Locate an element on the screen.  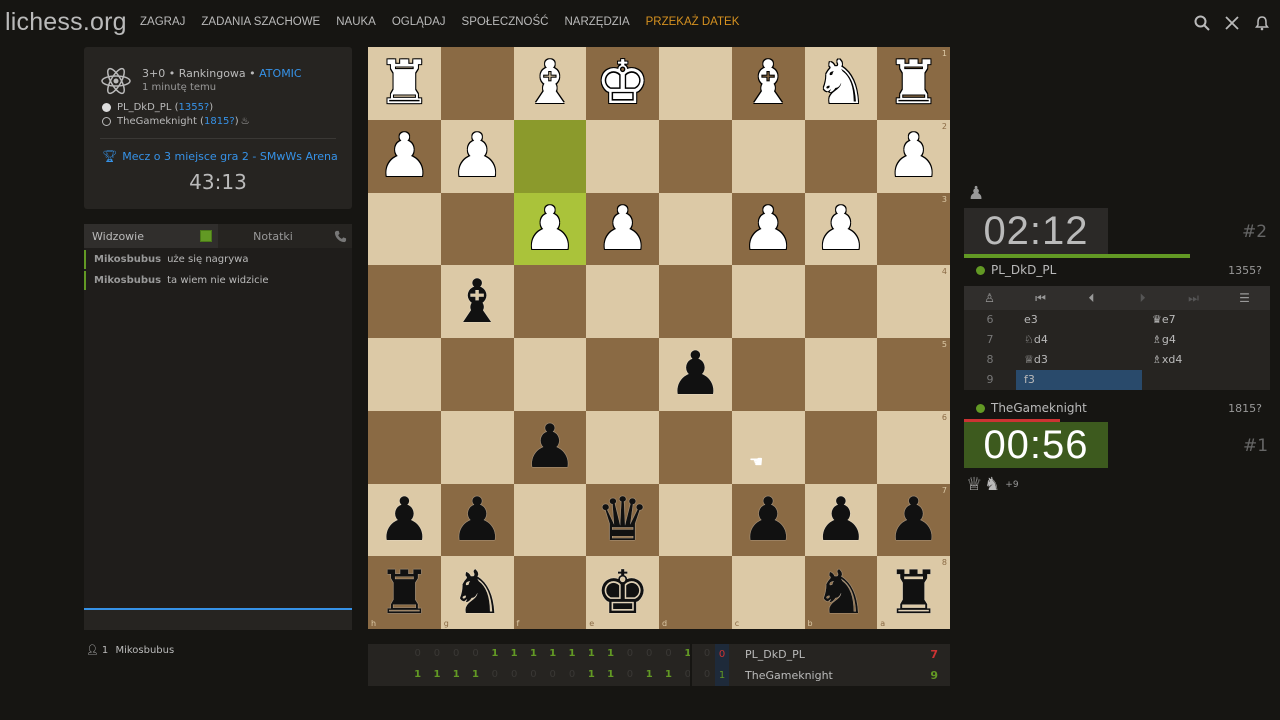
board-square: ♜ h is located at coordinates (404, 592).